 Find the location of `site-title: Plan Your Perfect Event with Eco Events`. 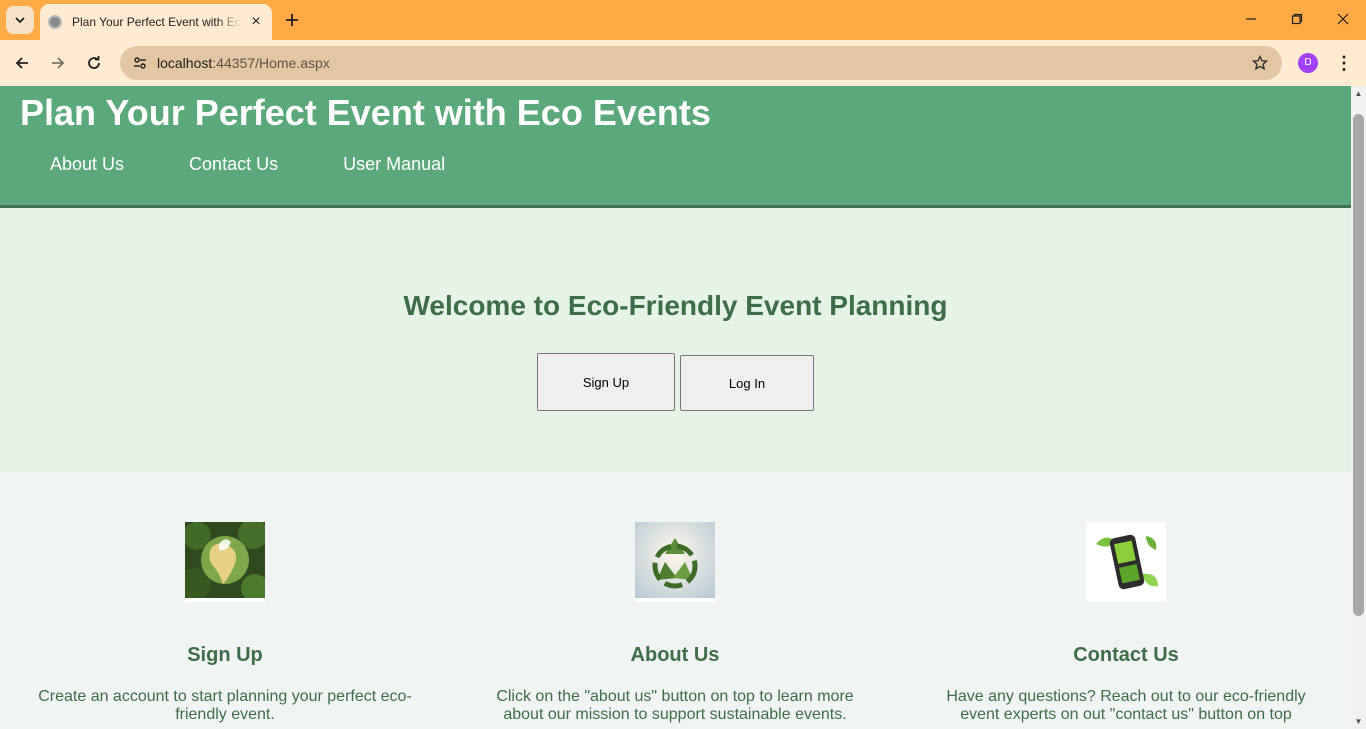

site-title: Plan Your Perfect Event with Eco Events is located at coordinates (365, 112).